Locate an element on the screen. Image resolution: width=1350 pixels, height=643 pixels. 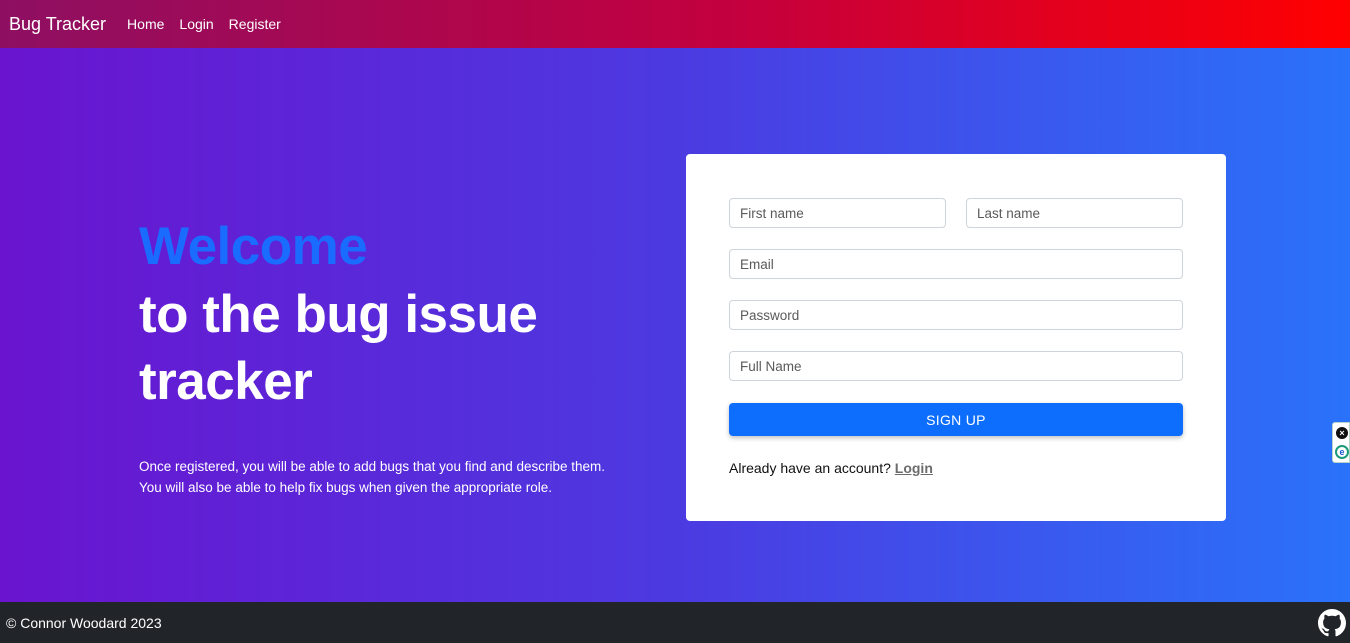
welcome-heading: Welcome is located at coordinates (253, 246).